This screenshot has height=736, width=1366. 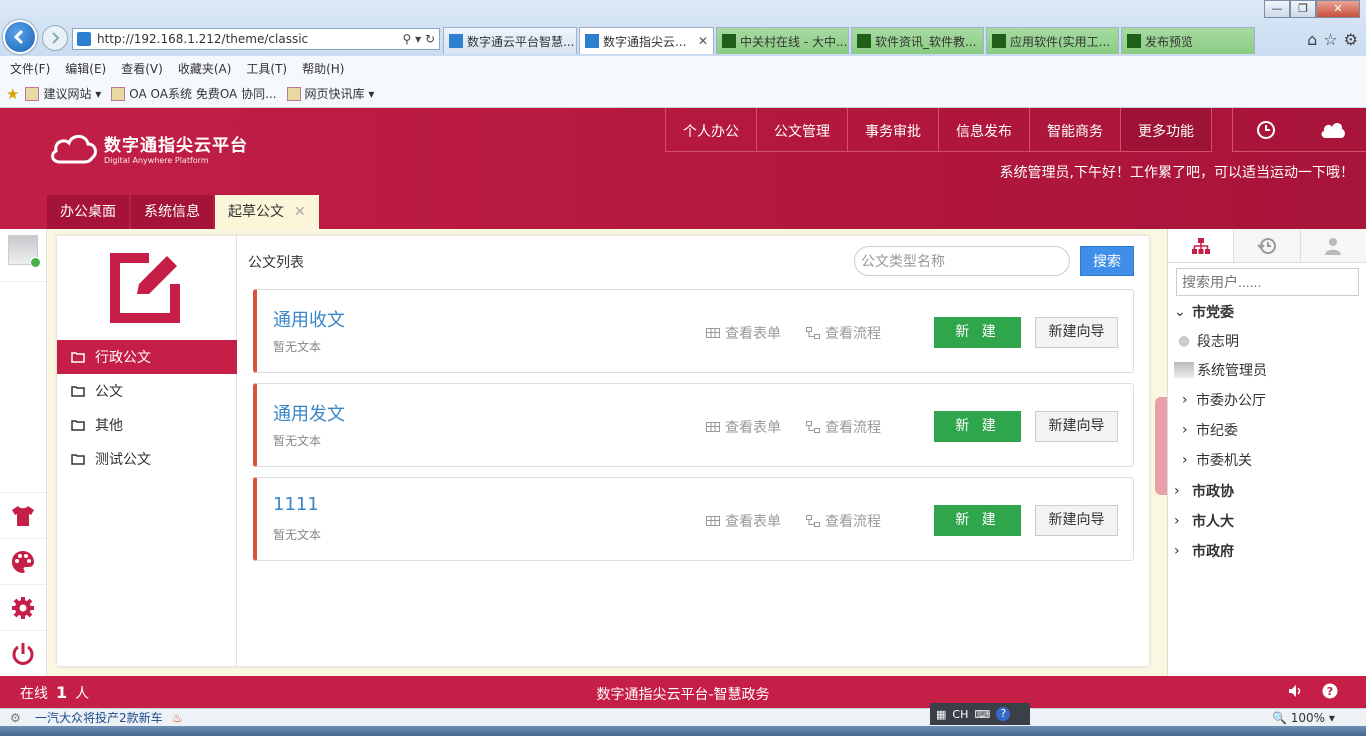 I want to click on top-nav: 个人办公 公文管理 事务审批 信息发布 智能商务 更多功能, so click(x=938, y=130).